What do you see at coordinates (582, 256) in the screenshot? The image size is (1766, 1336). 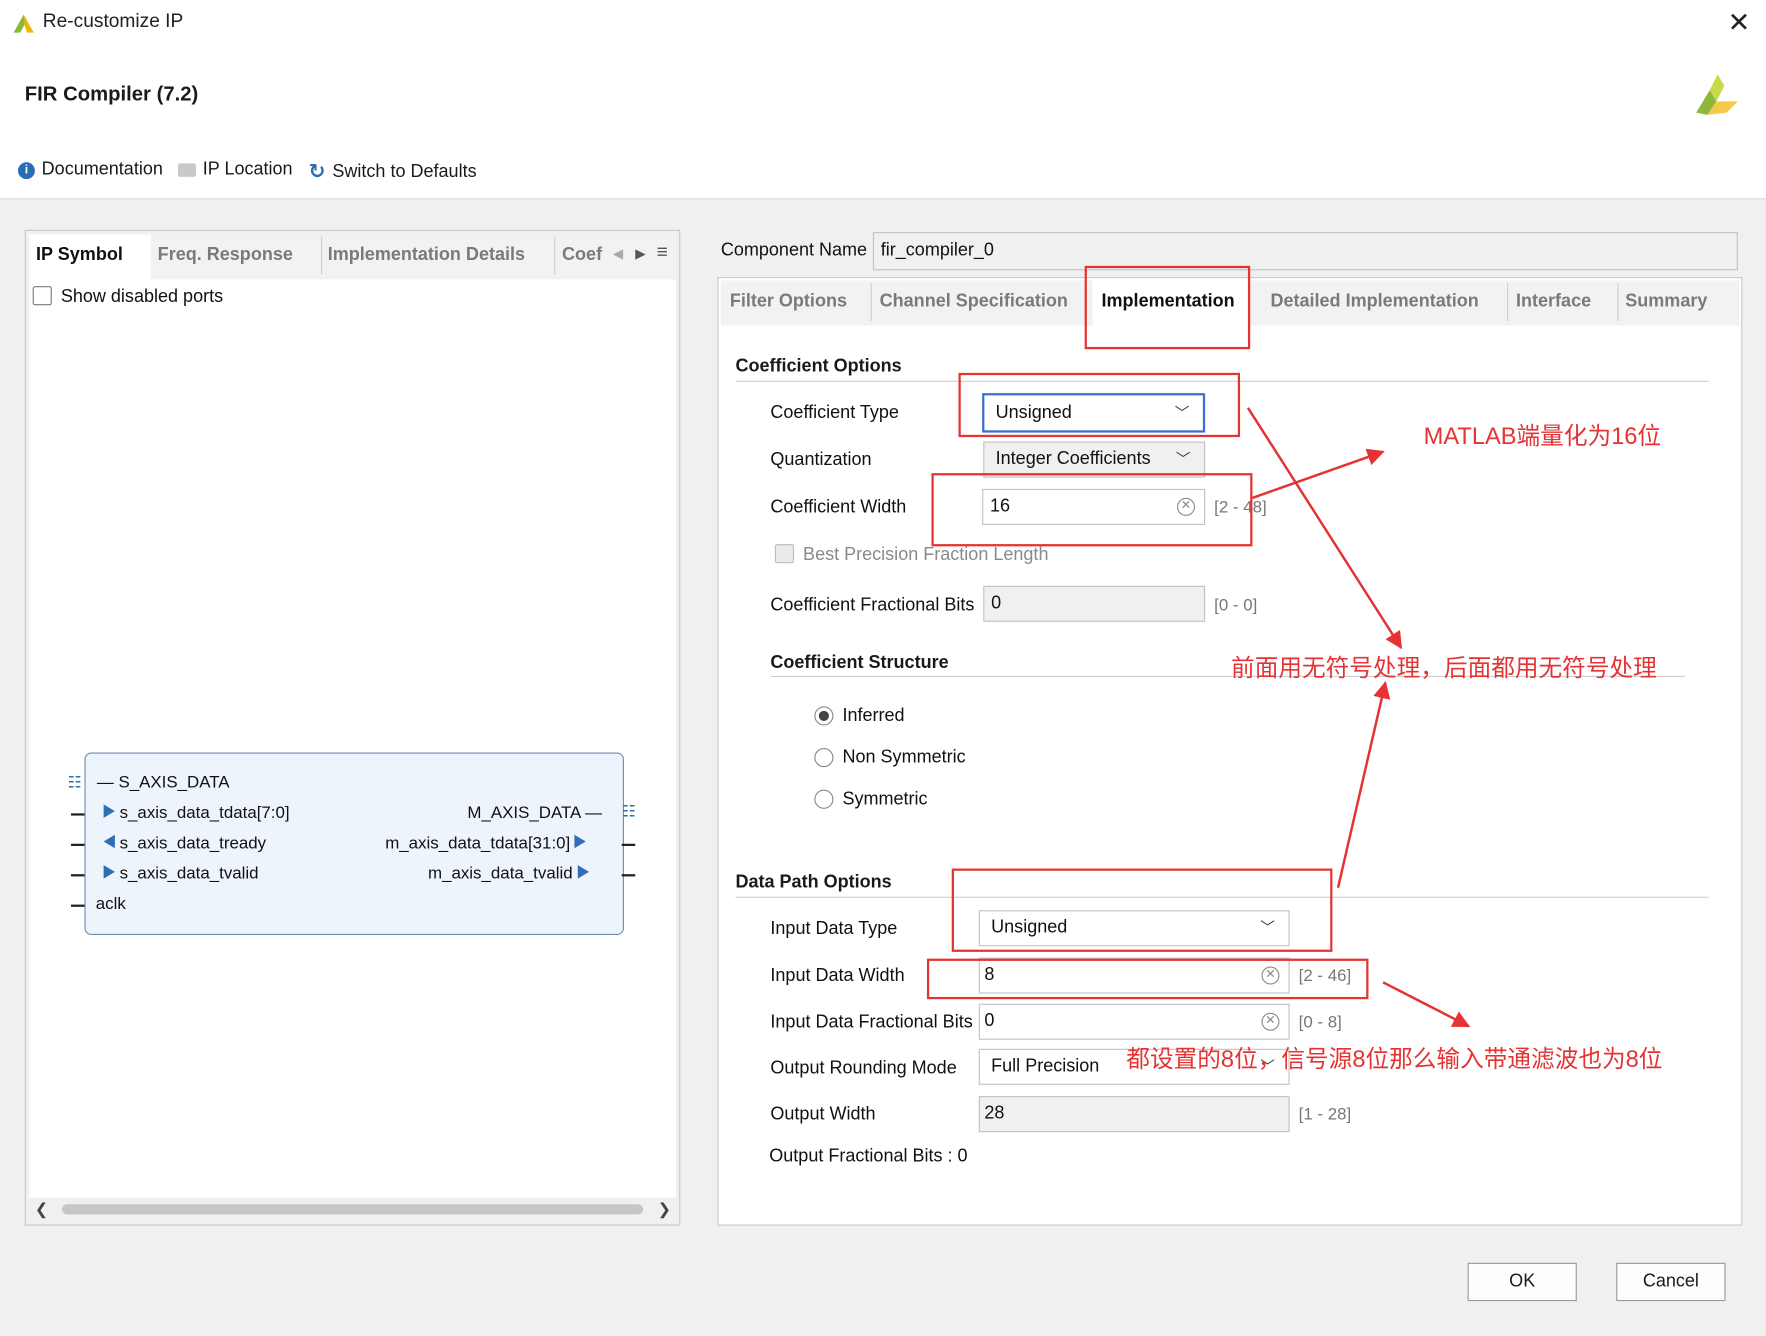 I see `tab-coef: Coef` at bounding box center [582, 256].